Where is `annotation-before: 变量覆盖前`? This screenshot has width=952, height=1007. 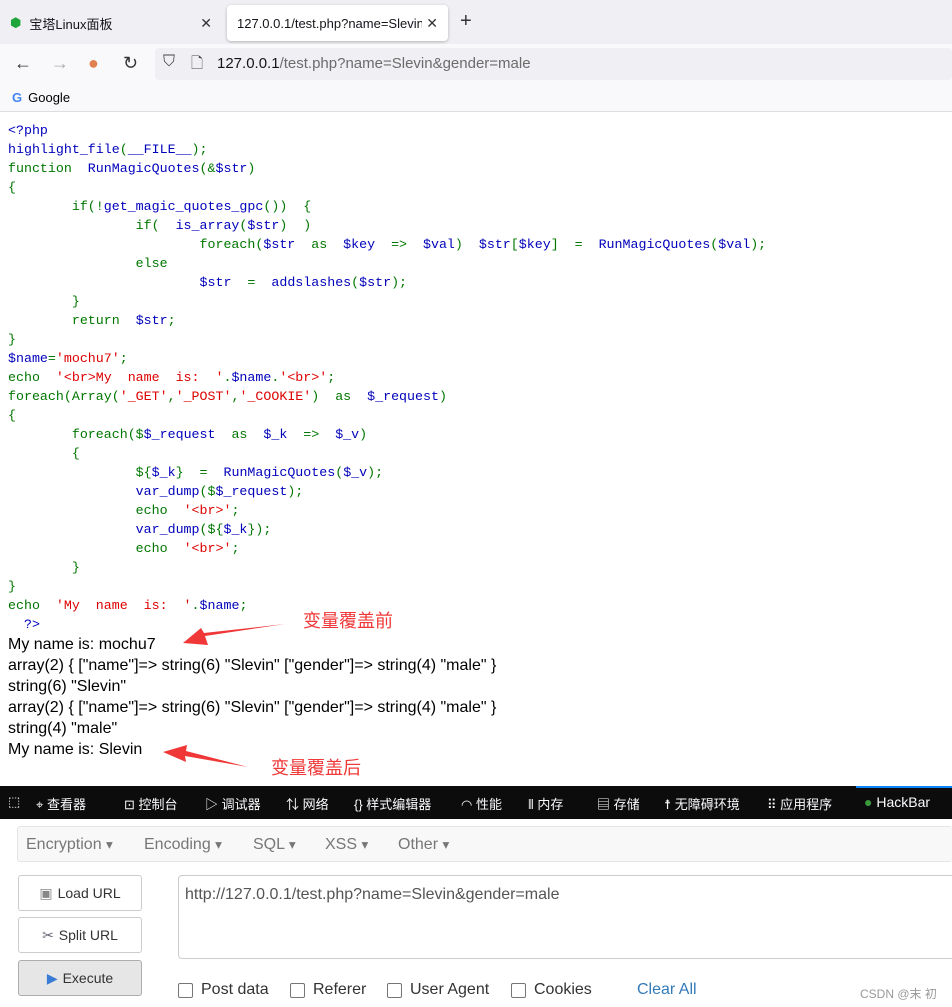 annotation-before: 变量覆盖前 is located at coordinates (348, 621).